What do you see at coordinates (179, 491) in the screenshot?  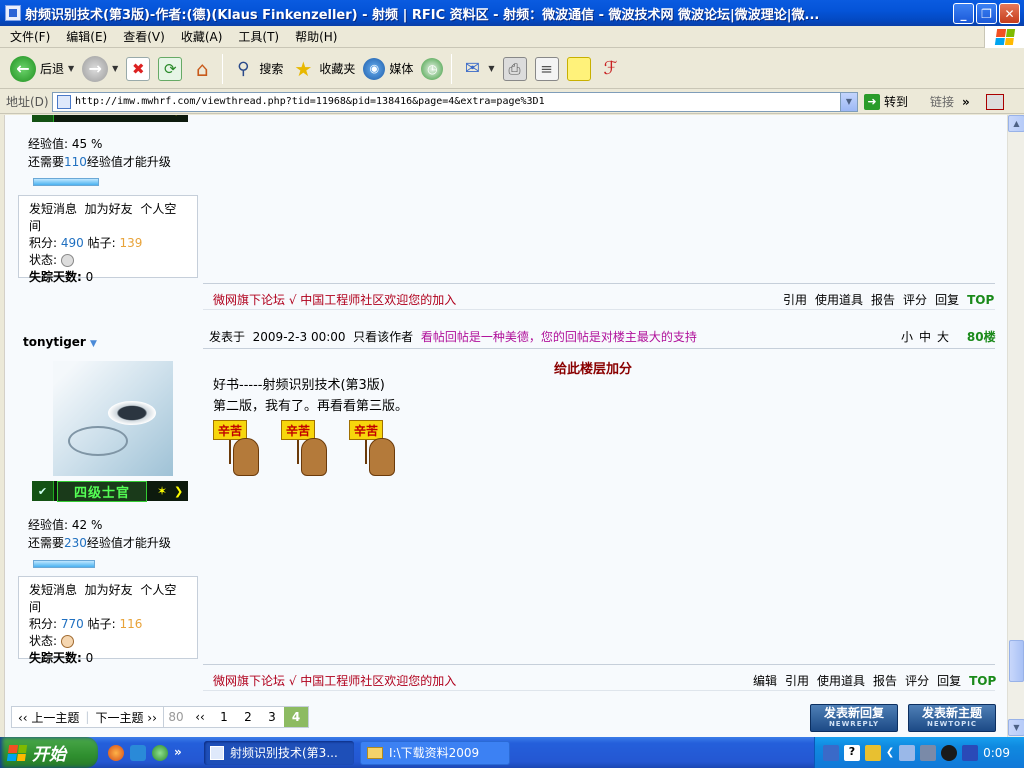 I see `chevron-right-icon: ❯` at bounding box center [179, 491].